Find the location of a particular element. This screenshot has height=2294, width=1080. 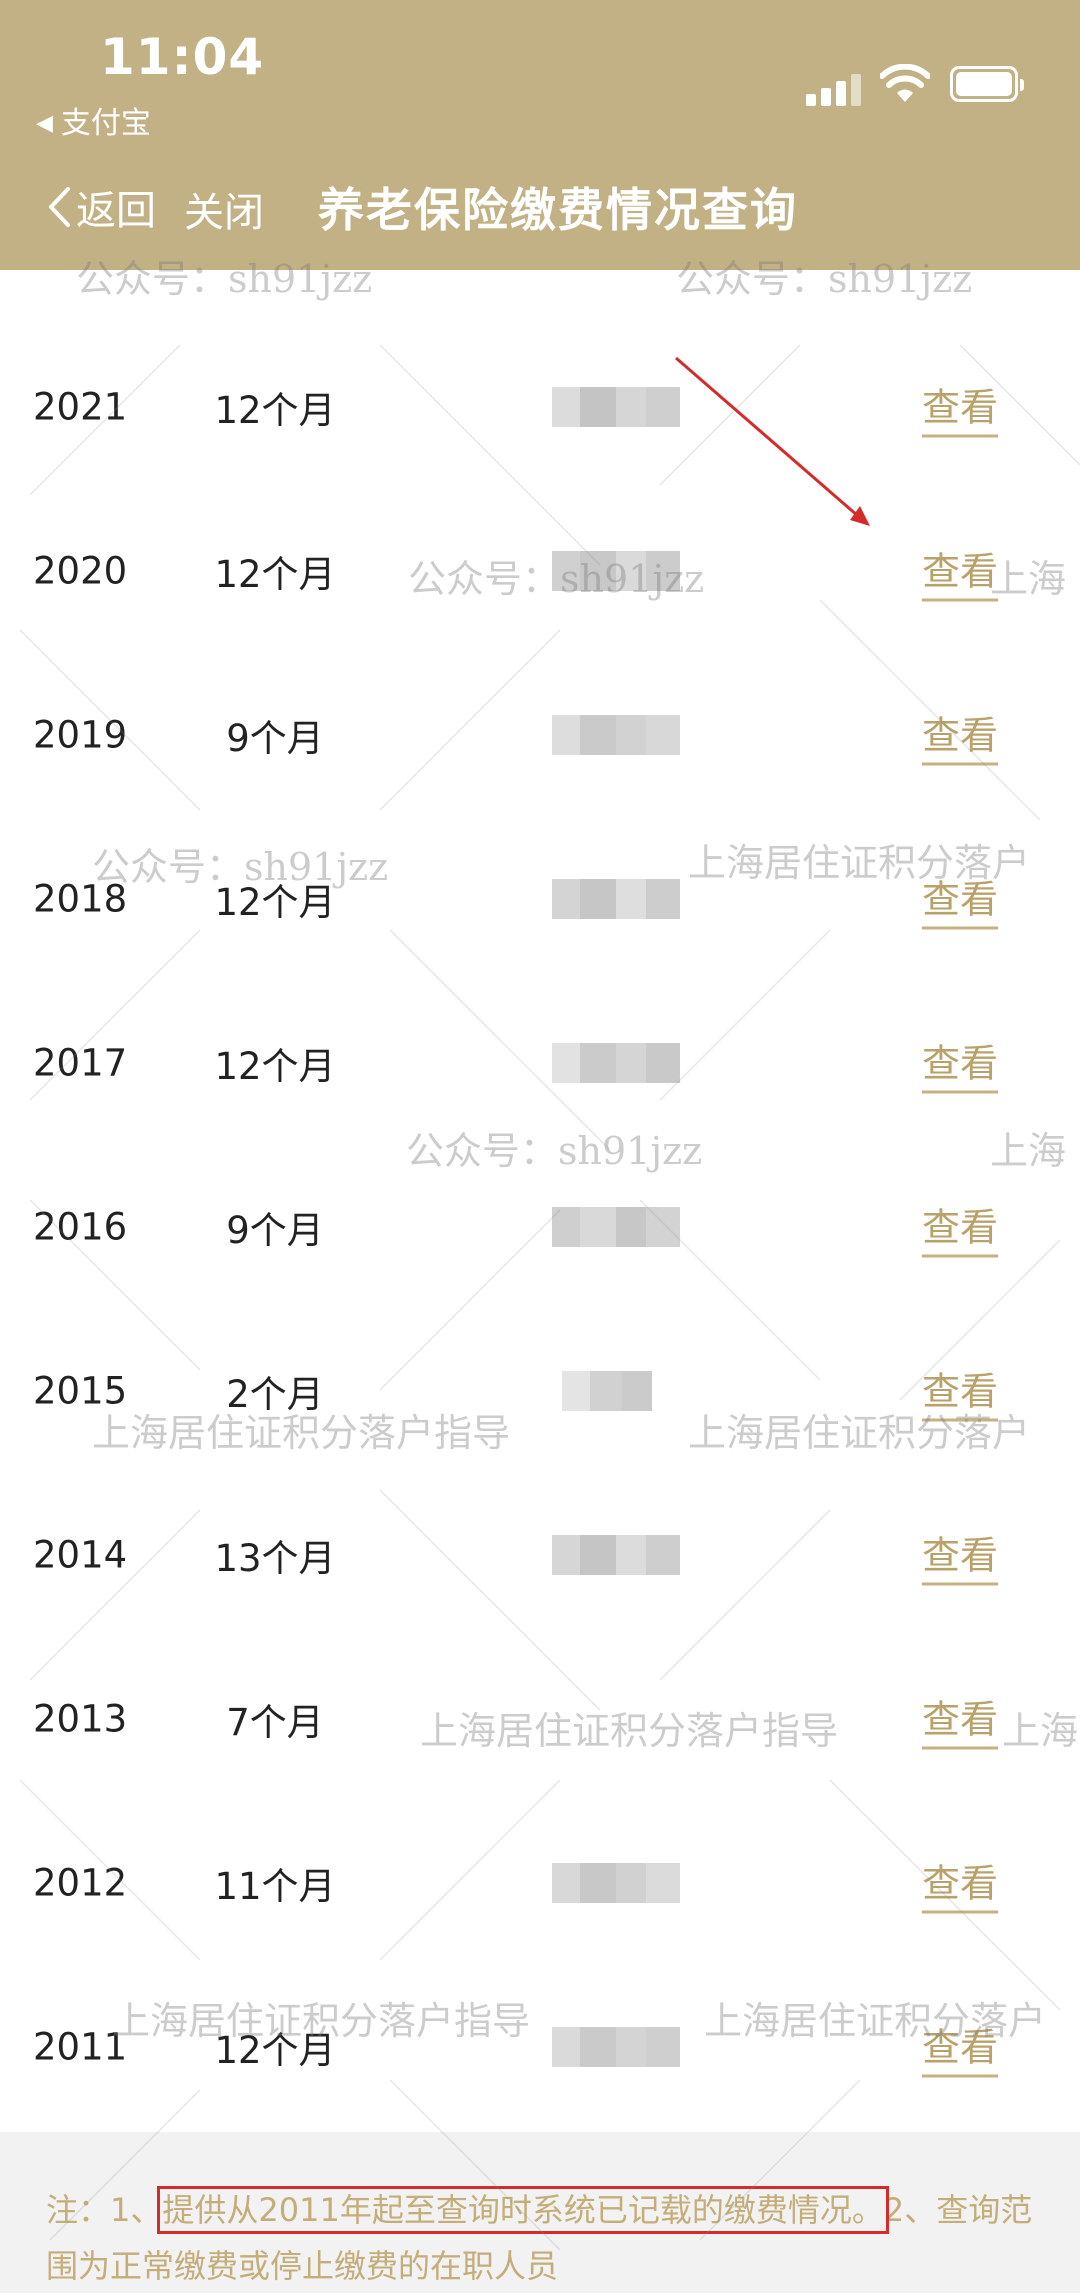

return-app-label: 支付宝 is located at coordinates (105, 123).